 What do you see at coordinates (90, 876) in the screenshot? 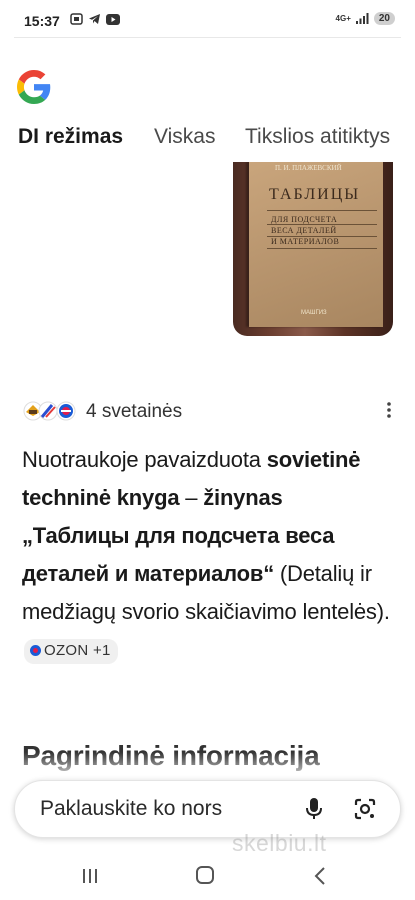
I see `recents-icon` at bounding box center [90, 876].